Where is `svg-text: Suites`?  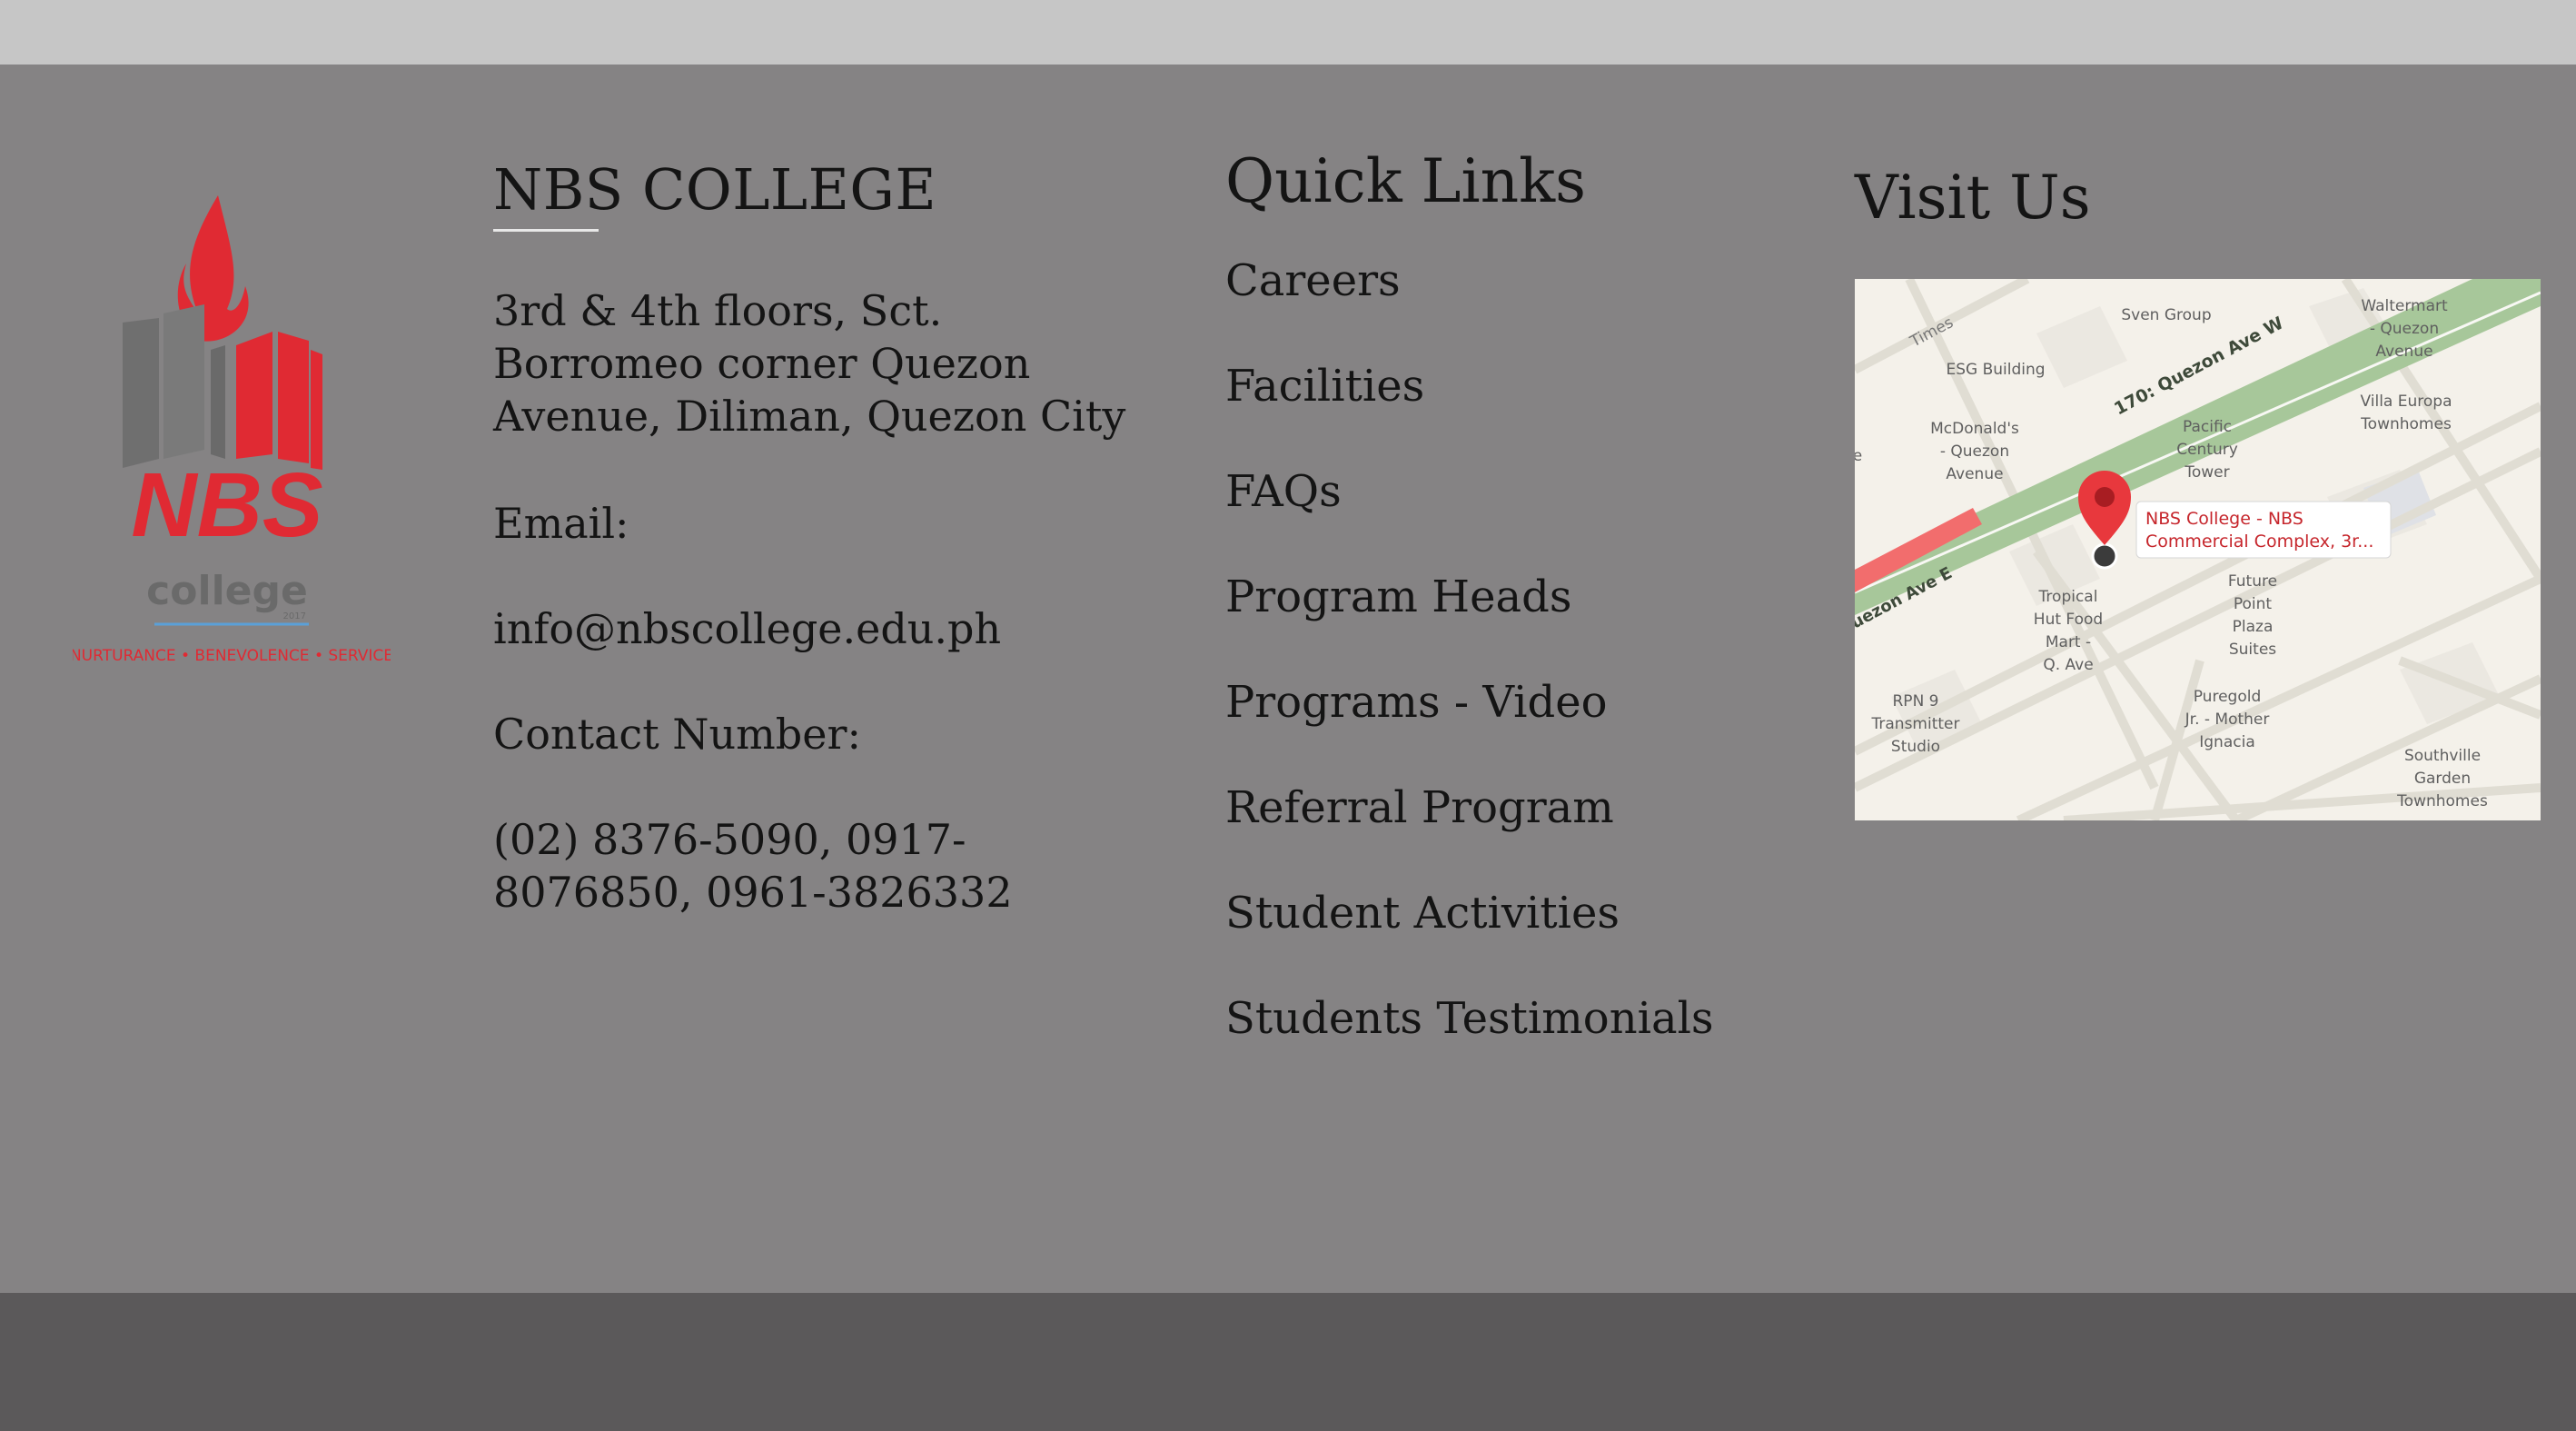 svg-text: Suites is located at coordinates (2252, 650).